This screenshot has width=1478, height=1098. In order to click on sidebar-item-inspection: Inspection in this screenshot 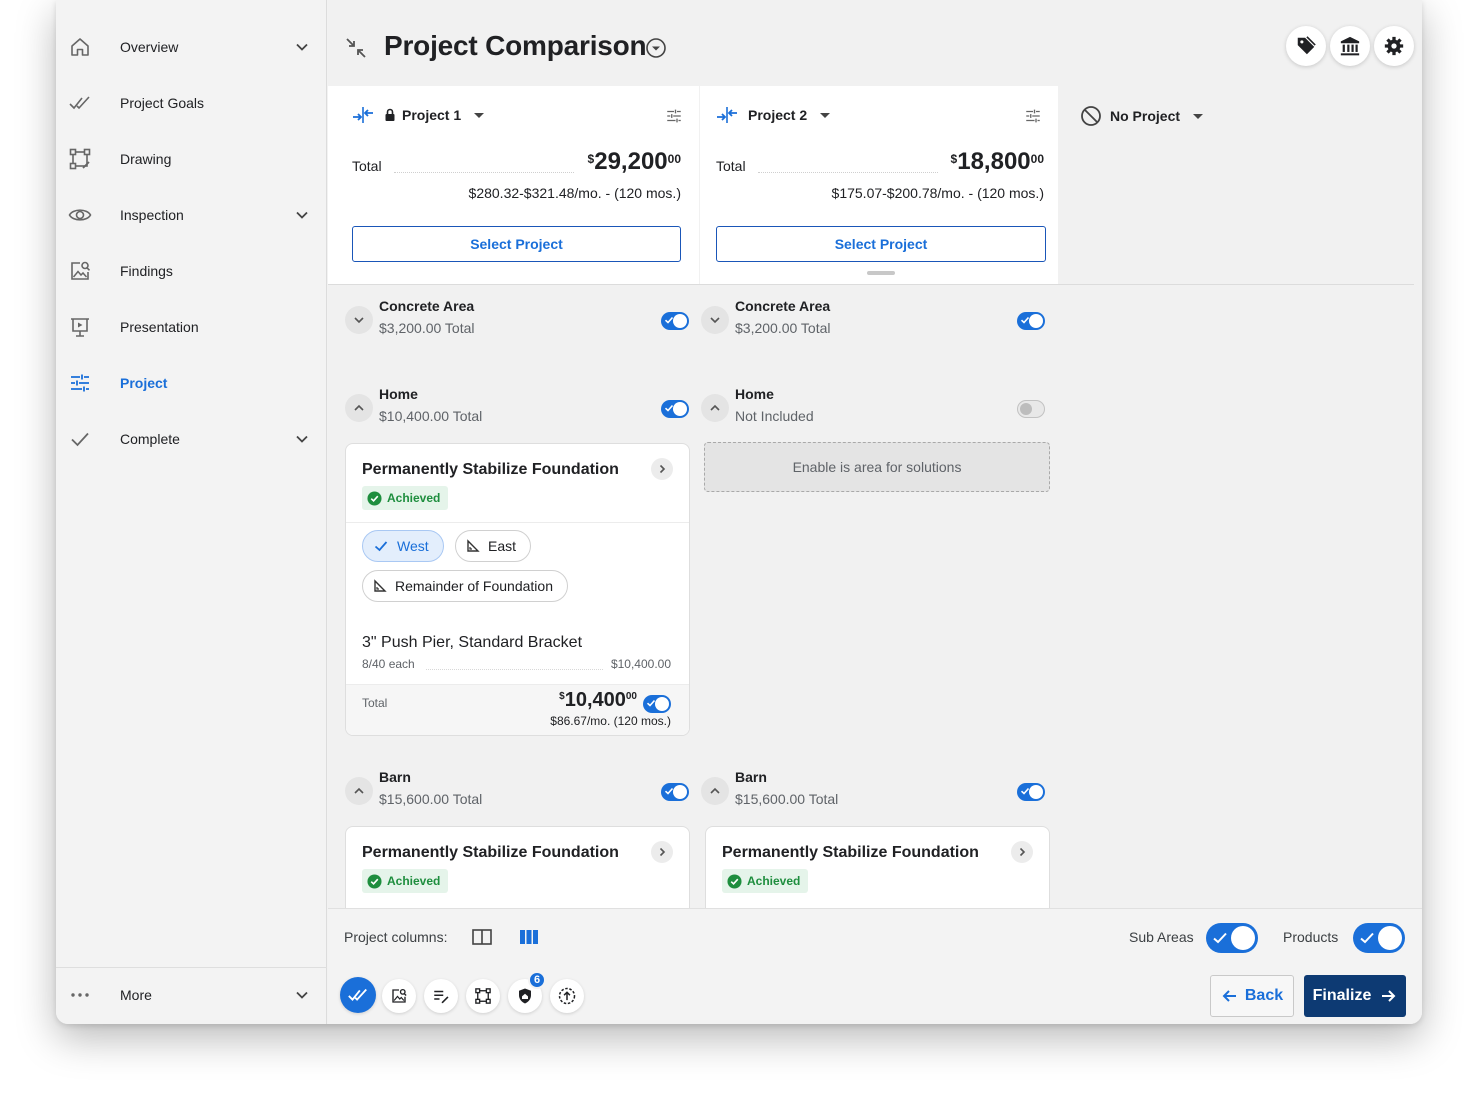, I will do `click(191, 215)`.